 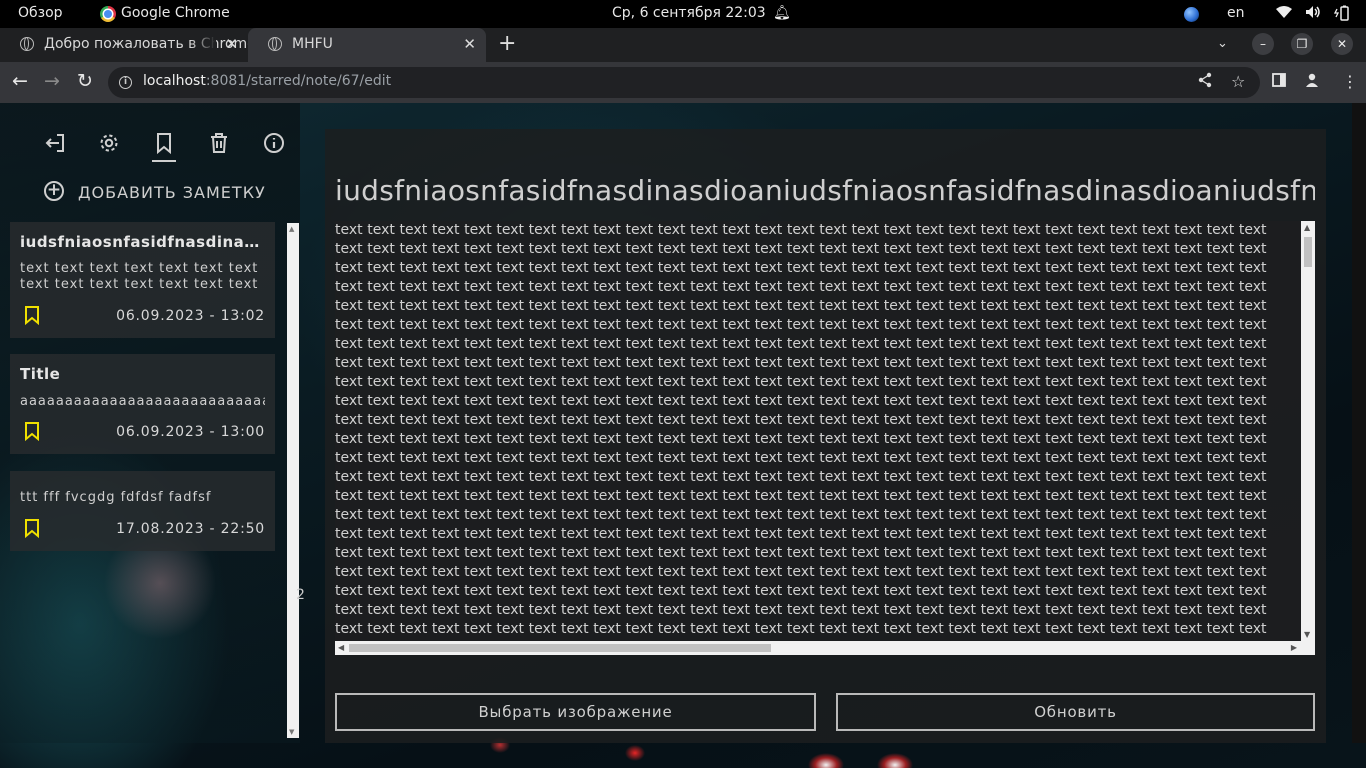 I want to click on minimize-button: –, so click(x=1263, y=44).